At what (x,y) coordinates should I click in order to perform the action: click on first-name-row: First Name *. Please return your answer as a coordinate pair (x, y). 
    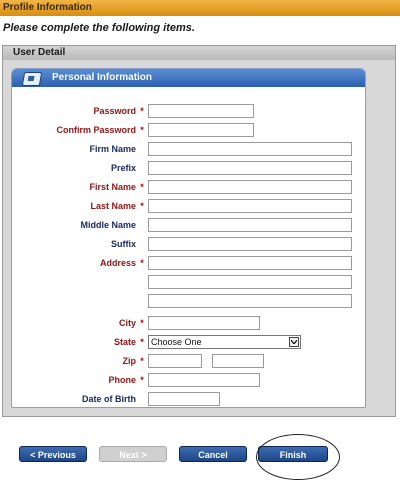
    Looking at the image, I should click on (188, 187).